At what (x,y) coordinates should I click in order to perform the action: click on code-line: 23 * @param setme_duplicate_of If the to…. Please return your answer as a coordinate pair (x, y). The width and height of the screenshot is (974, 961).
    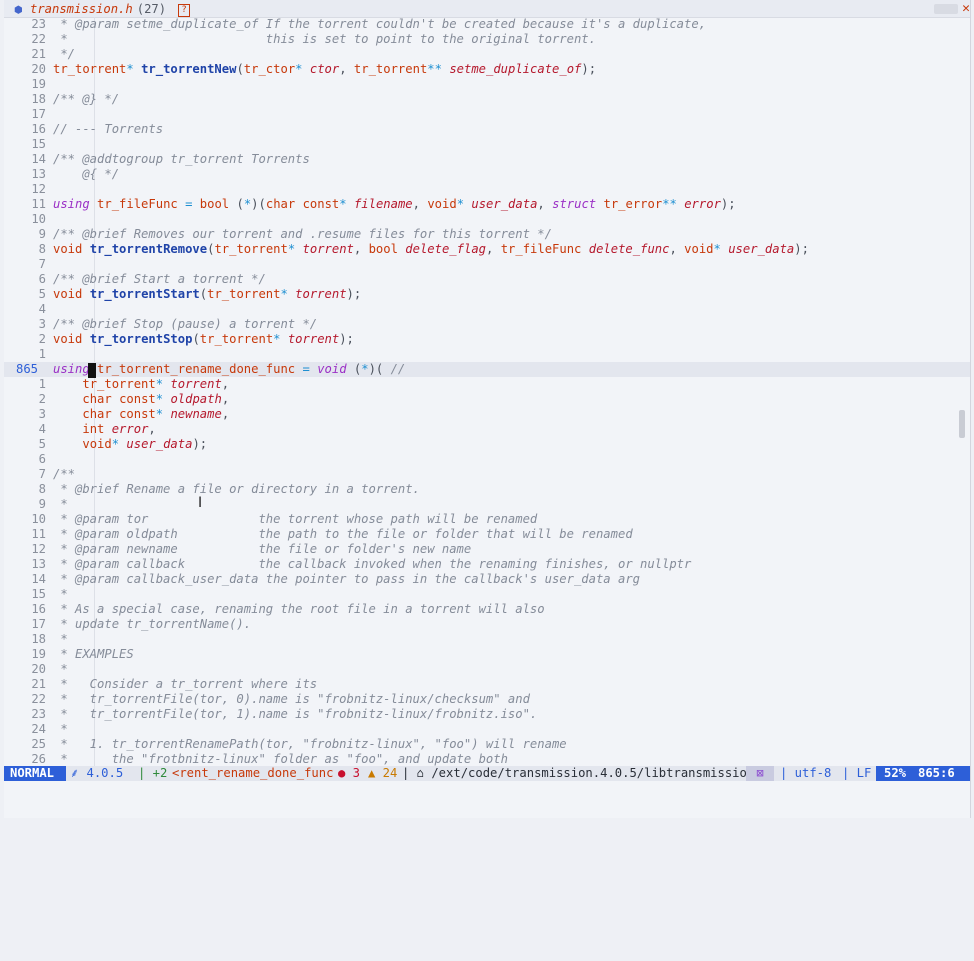
    Looking at the image, I should click on (487, 24).